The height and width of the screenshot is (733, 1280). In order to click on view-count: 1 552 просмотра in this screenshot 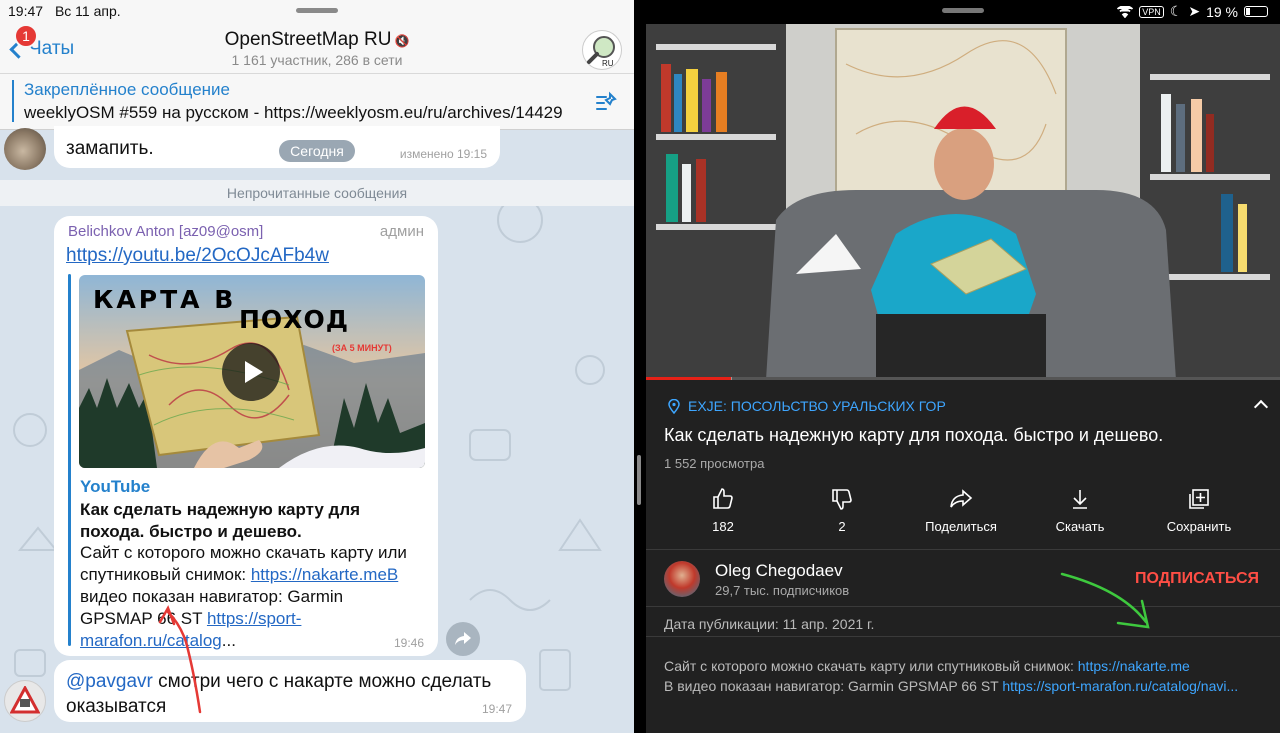, I will do `click(714, 463)`.